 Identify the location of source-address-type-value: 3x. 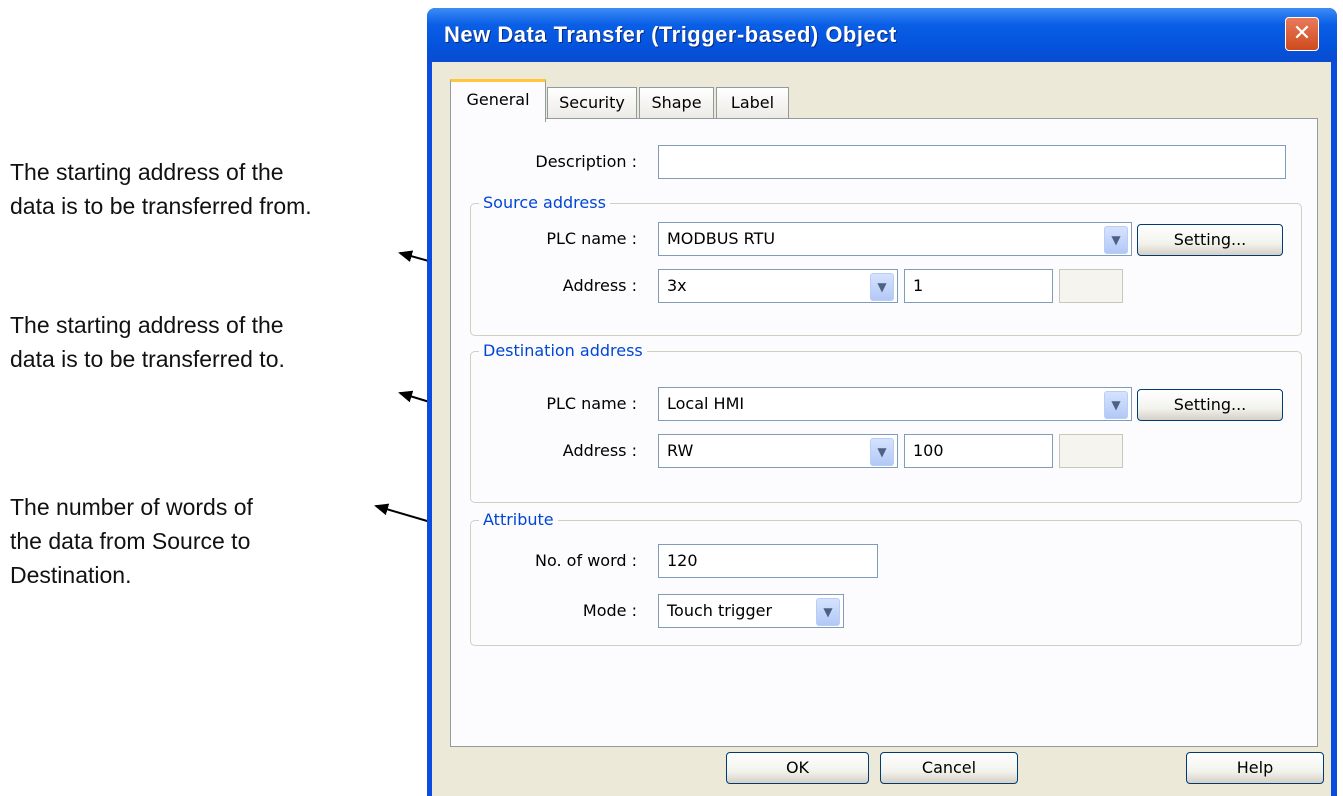
(677, 285).